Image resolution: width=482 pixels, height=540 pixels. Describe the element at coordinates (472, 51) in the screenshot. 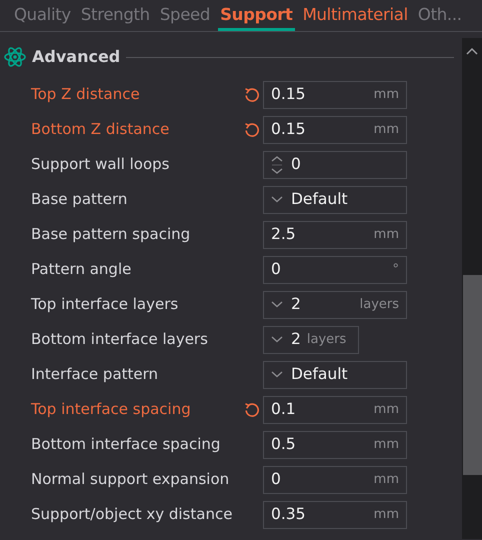

I see `scroll-up-icon` at that location.